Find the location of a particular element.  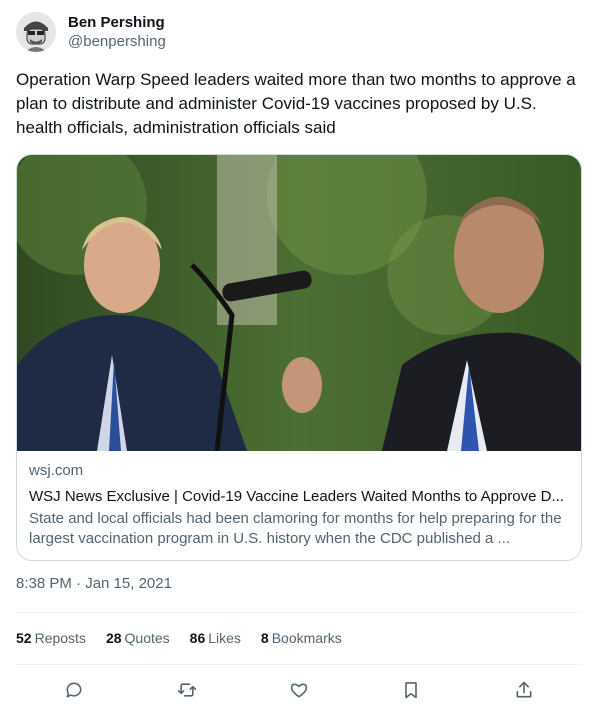

likes-stat: 86 Likes is located at coordinates (215, 638).